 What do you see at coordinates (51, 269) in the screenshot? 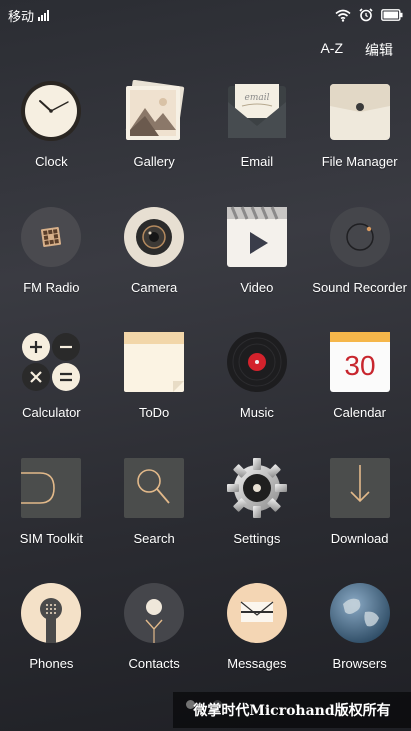
I see `app-fm-radio: FM Radio` at bounding box center [51, 269].